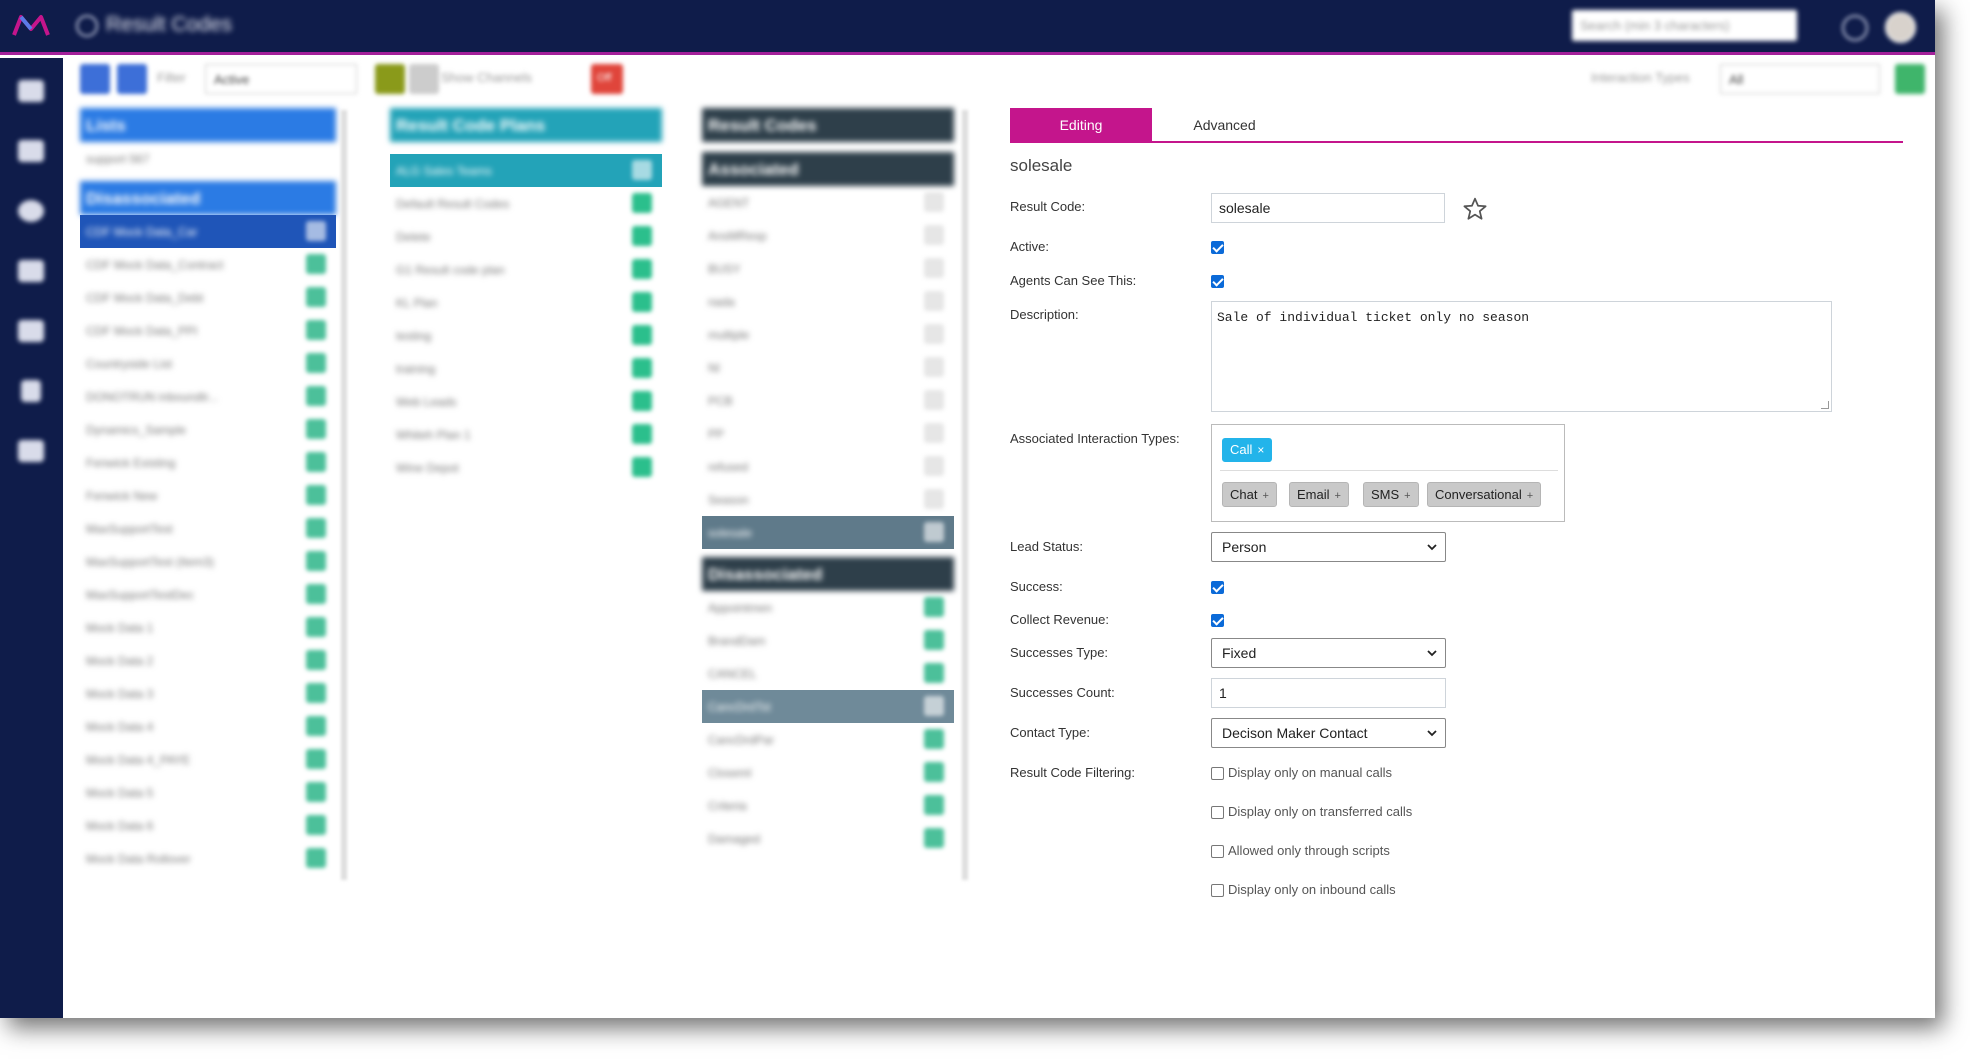 This screenshot has width=1970, height=1059. I want to click on list-item: CDF Mock Data_PPI, so click(208, 330).